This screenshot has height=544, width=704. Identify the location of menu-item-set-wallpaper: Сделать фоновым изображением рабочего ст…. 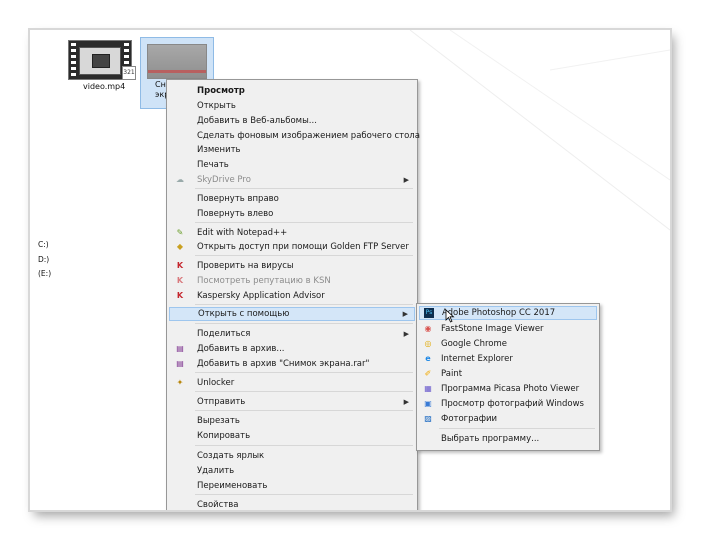
(294, 136).